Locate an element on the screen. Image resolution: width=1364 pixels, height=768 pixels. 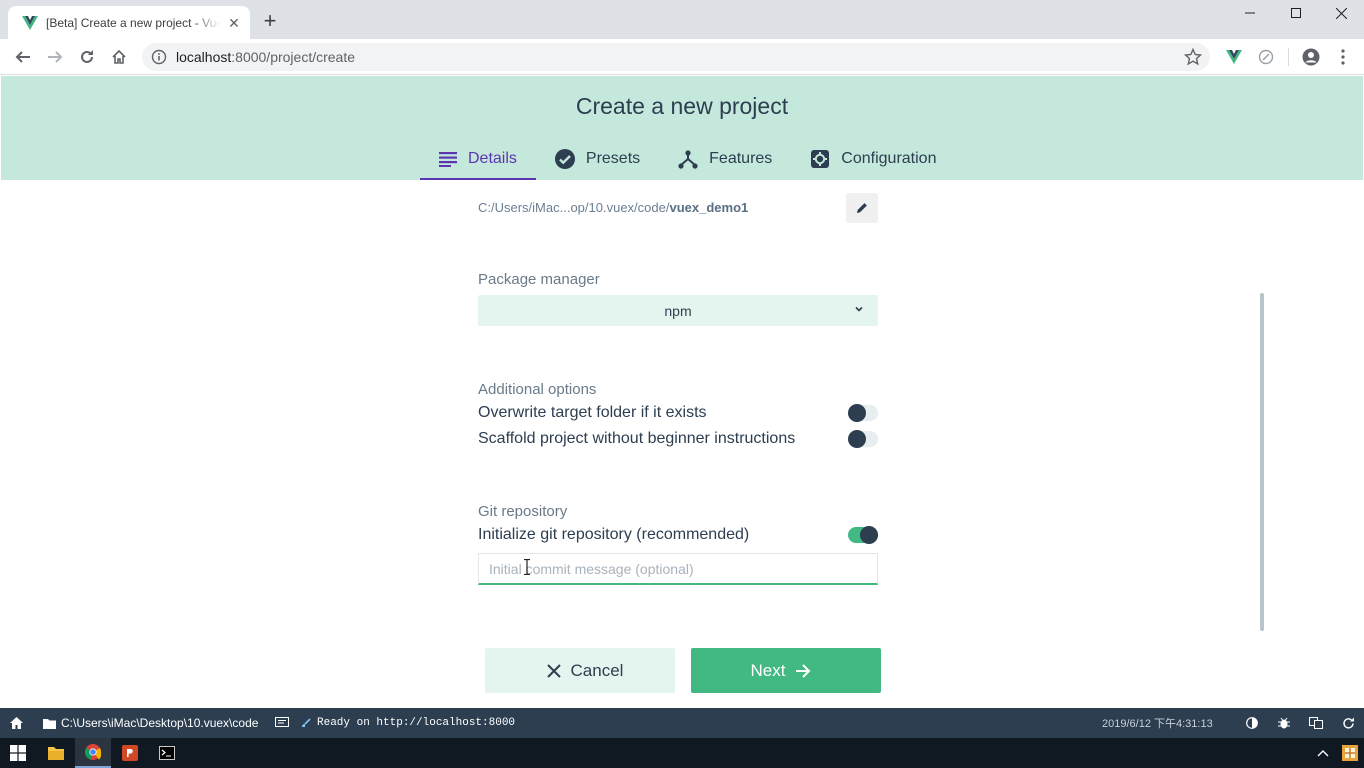
cwd-button: C:\Users\iMac\Desktop\10.vuex\code is located at coordinates (150, 723).